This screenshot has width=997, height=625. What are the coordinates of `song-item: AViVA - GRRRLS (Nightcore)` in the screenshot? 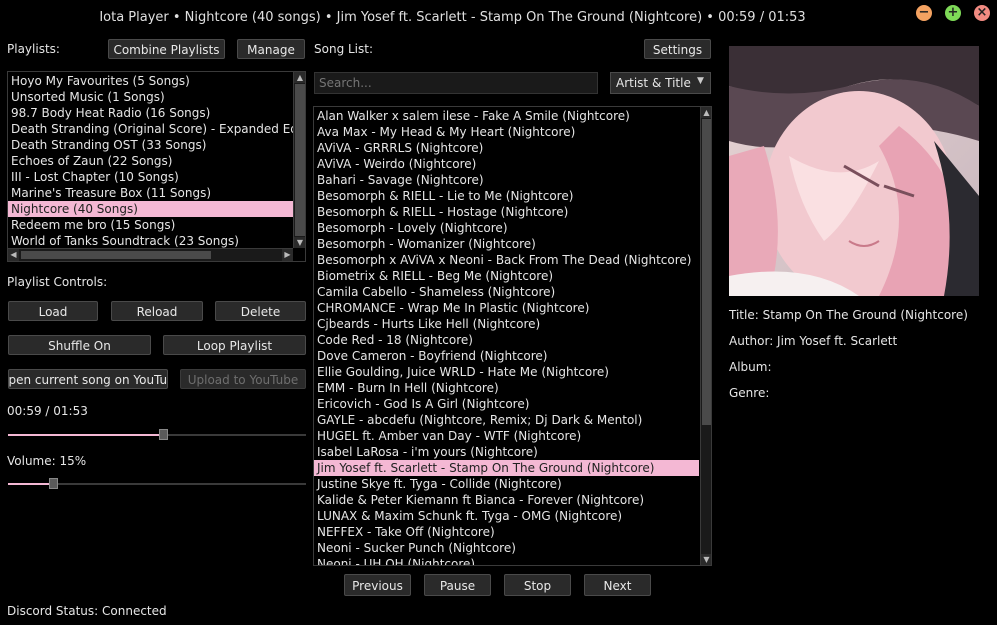 It's located at (506, 148).